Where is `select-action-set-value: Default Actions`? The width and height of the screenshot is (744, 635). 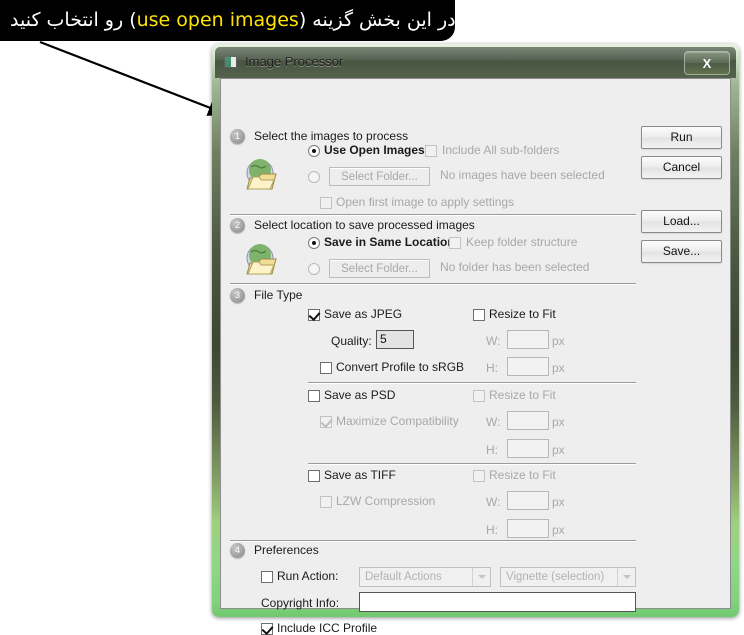 select-action-set-value: Default Actions is located at coordinates (403, 577).